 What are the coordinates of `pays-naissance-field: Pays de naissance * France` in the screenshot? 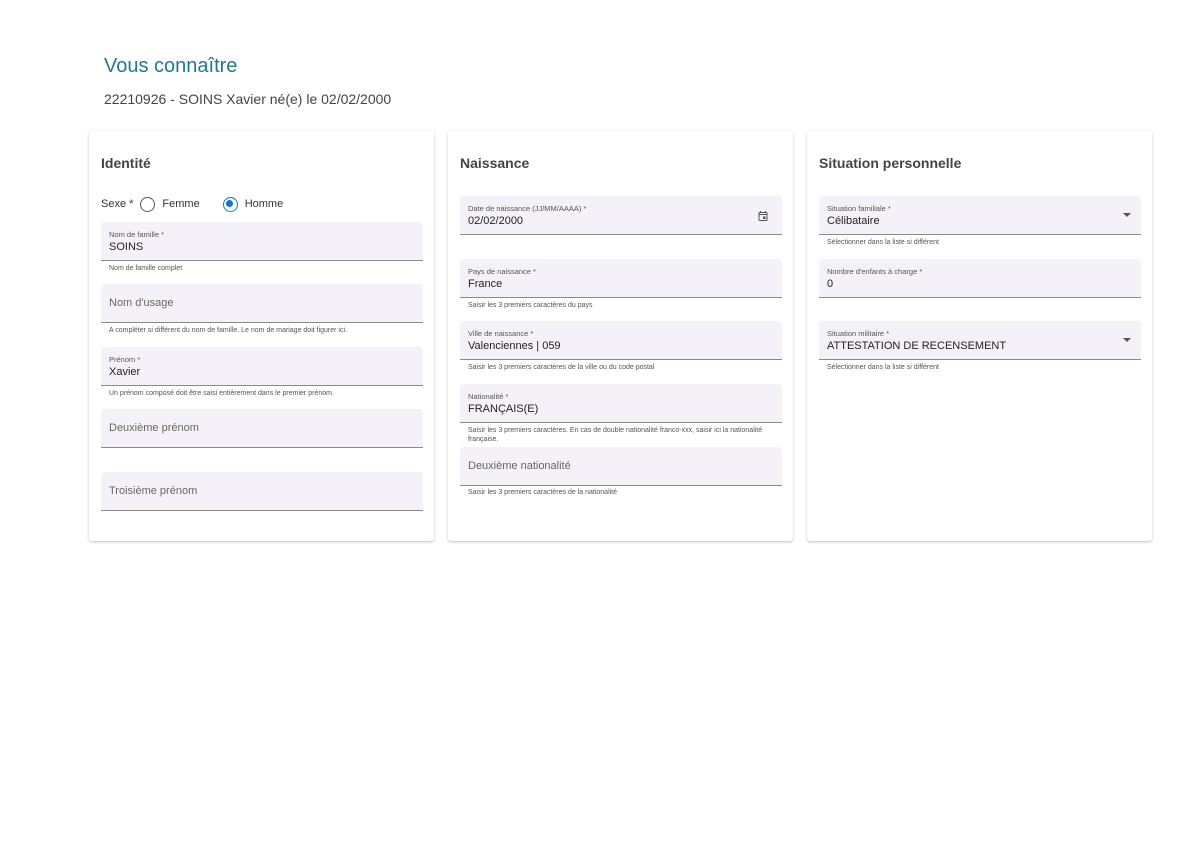 It's located at (621, 278).